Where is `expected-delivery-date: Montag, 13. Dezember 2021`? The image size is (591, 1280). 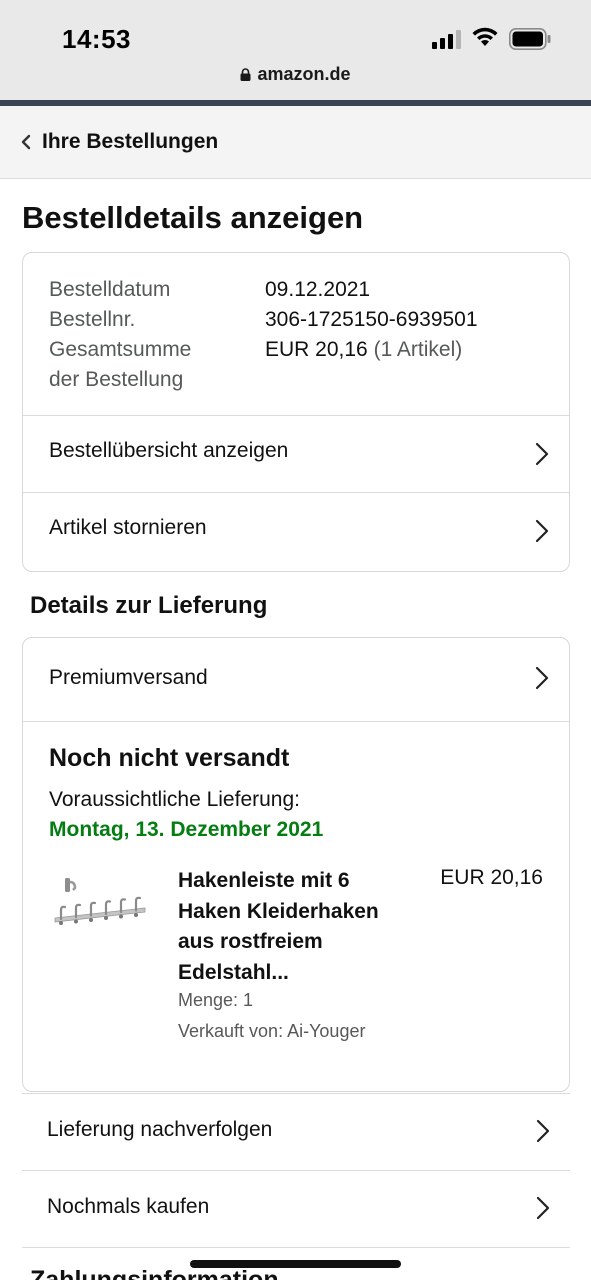
expected-delivery-date: Montag, 13. Dezember 2021 is located at coordinates (186, 829).